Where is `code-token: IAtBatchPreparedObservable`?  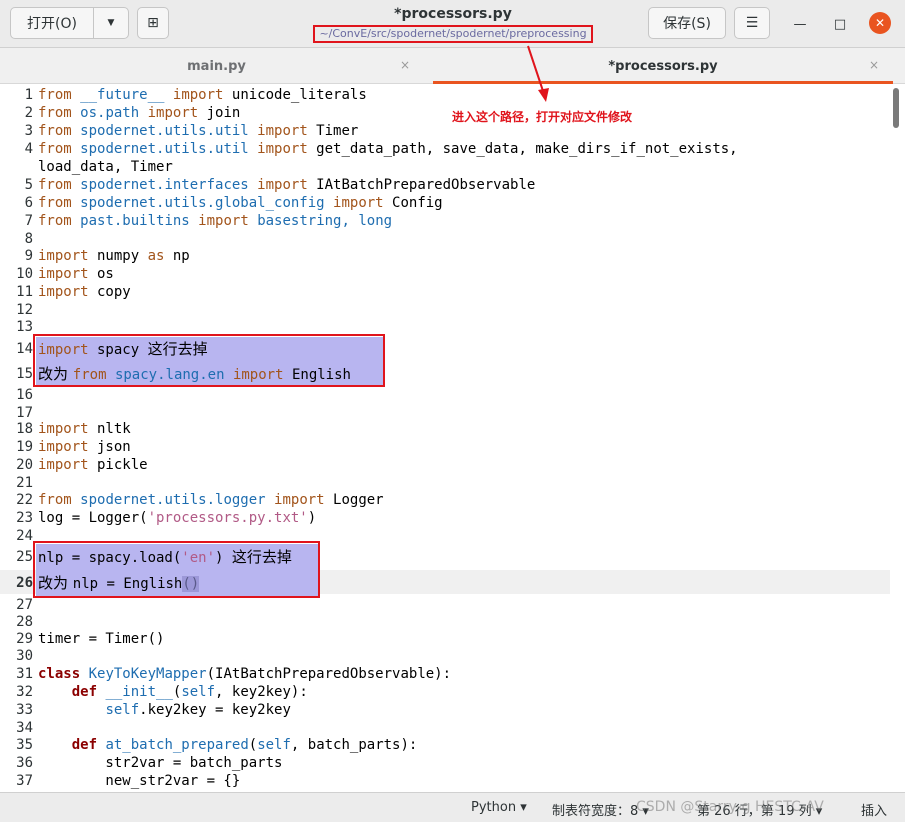
code-token: IAtBatchPreparedObservable is located at coordinates (421, 185).